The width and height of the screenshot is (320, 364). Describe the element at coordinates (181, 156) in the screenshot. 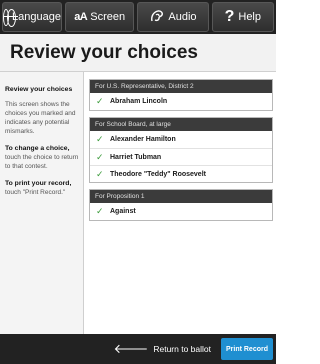

I see `contest-choice: ✓ Harriet Tubman` at that location.